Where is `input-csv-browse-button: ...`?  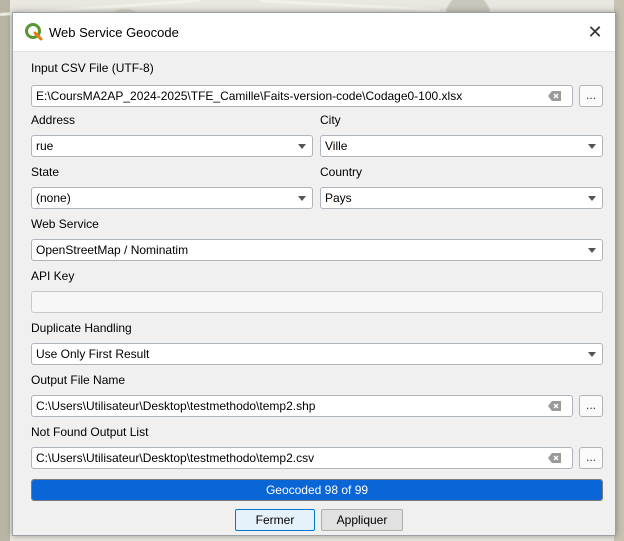 input-csv-browse-button: ... is located at coordinates (591, 96).